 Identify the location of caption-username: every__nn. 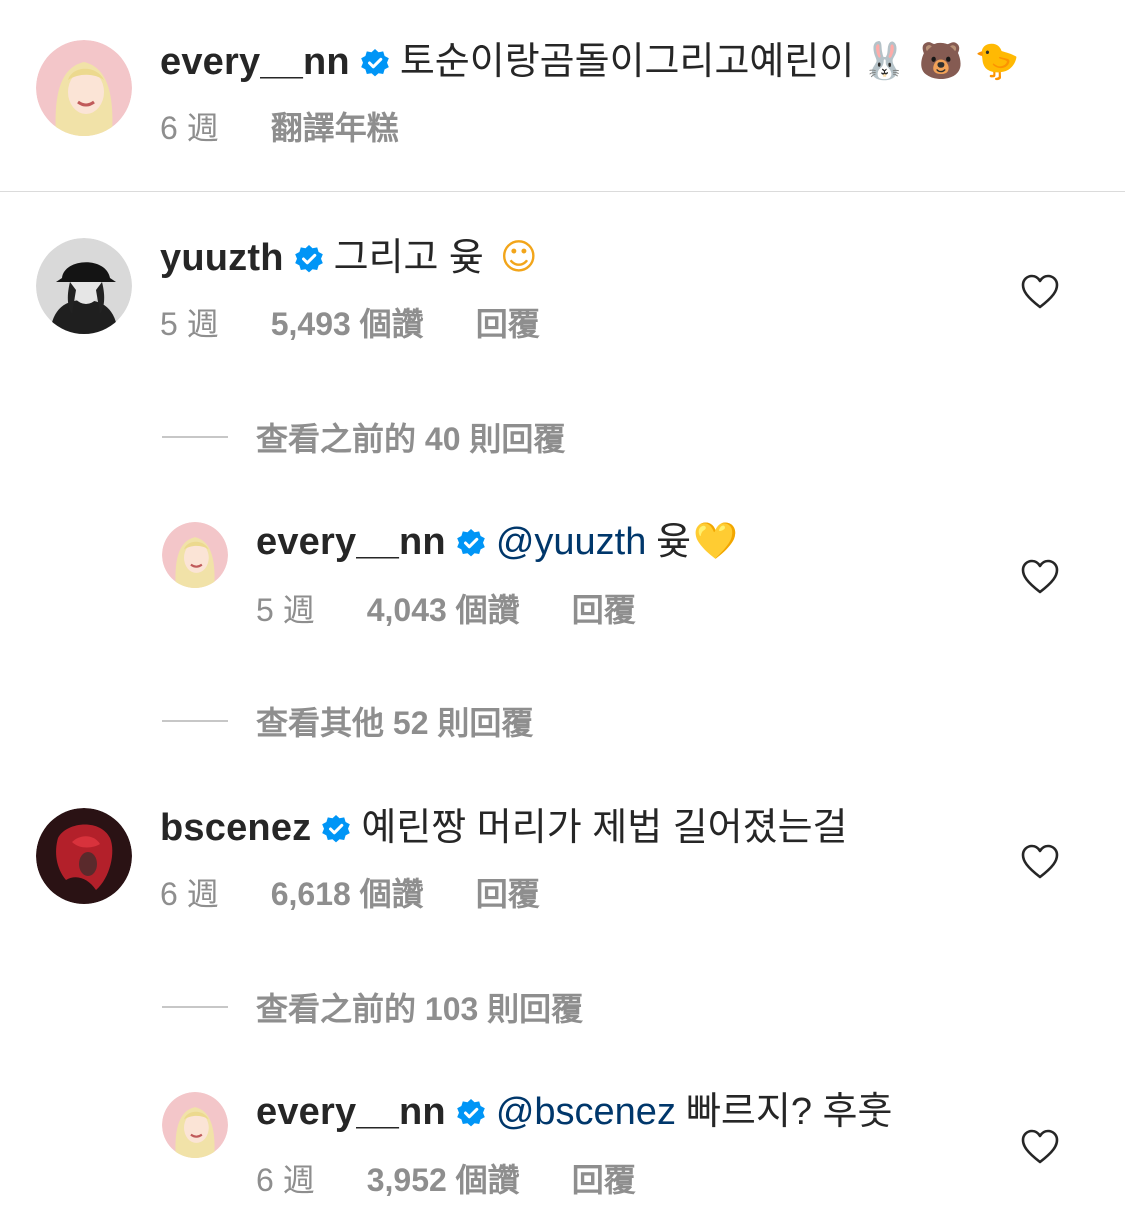
(255, 62).